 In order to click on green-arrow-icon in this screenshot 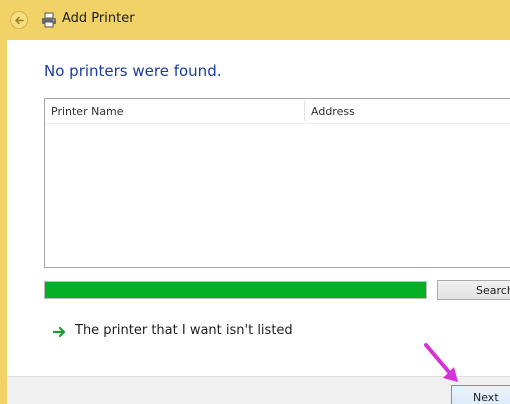, I will do `click(59, 332)`.